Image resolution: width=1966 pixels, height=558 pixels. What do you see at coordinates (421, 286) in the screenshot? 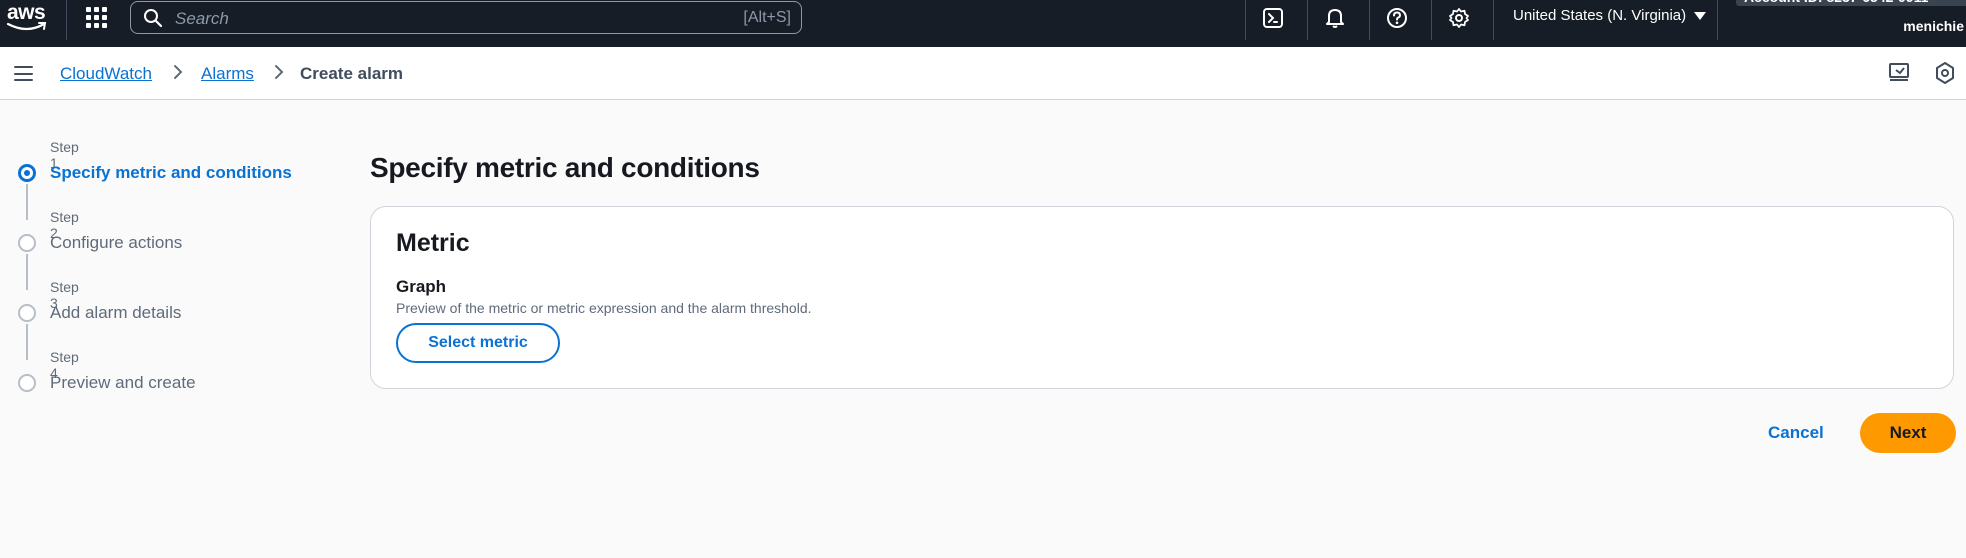
I see `graph-label: Graph` at bounding box center [421, 286].